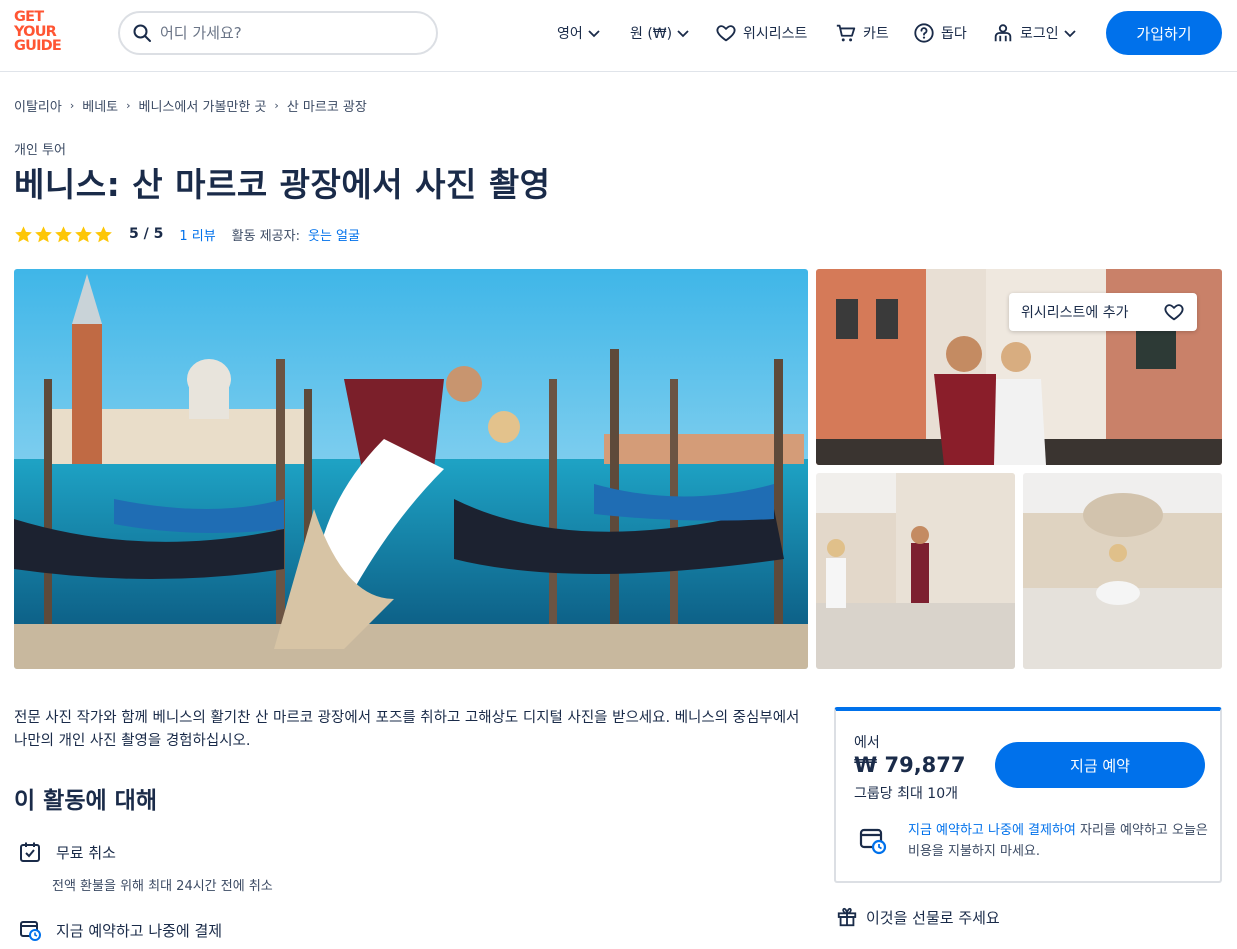 This screenshot has height=949, width=1237. Describe the element at coordinates (100, 105) in the screenshot. I see `breadcrumb-item-veneto: 베네토` at that location.